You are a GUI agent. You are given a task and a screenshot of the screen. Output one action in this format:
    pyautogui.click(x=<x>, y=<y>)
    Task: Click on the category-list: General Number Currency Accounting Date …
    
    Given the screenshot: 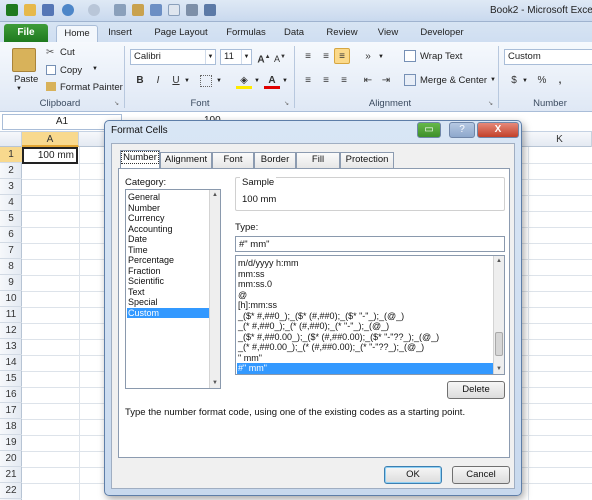 What is the action you would take?
    pyautogui.click(x=173, y=289)
    